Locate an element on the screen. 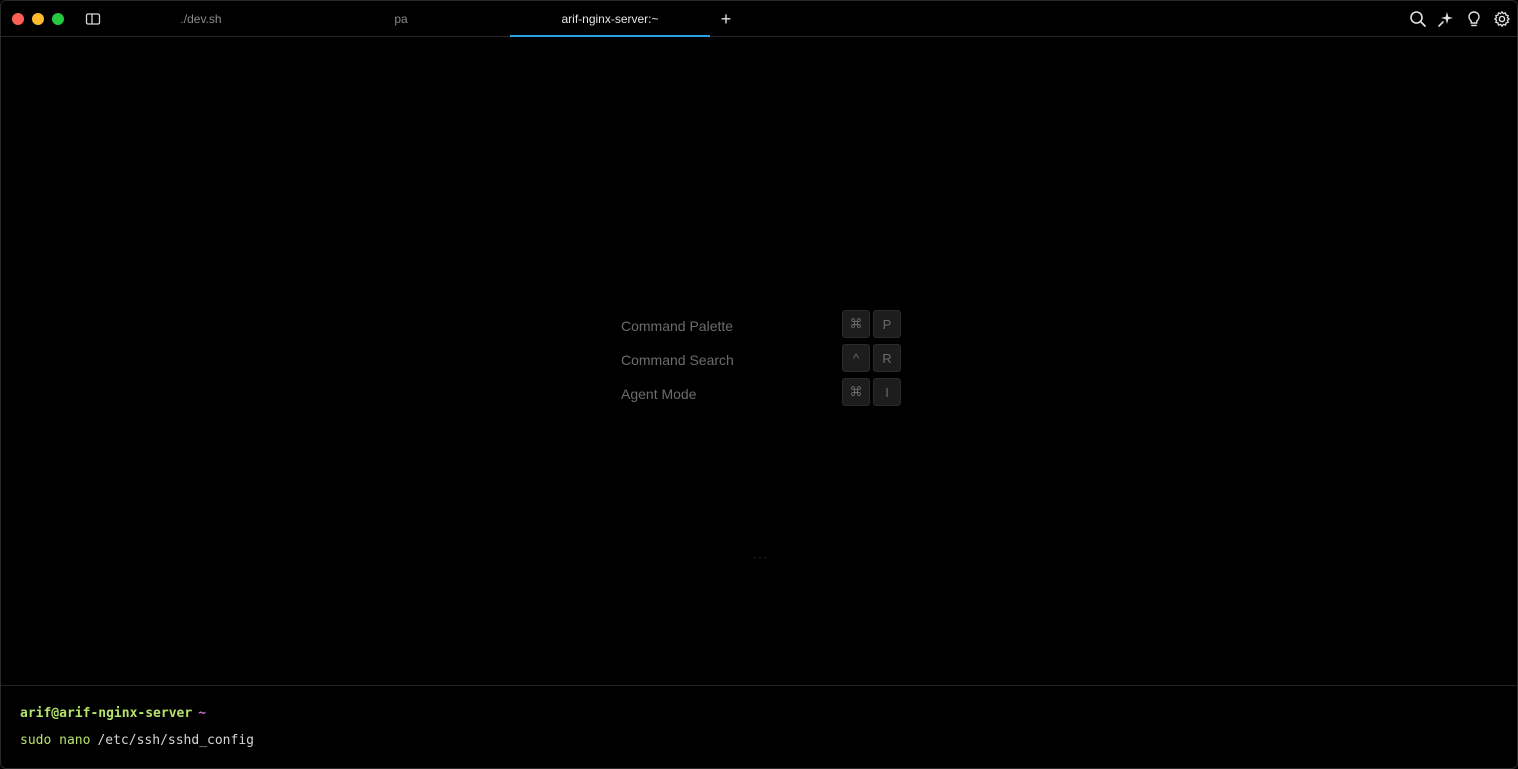 This screenshot has width=1518, height=769. prompt-line: arif@arif-nginx-server ~ is located at coordinates (113, 713).